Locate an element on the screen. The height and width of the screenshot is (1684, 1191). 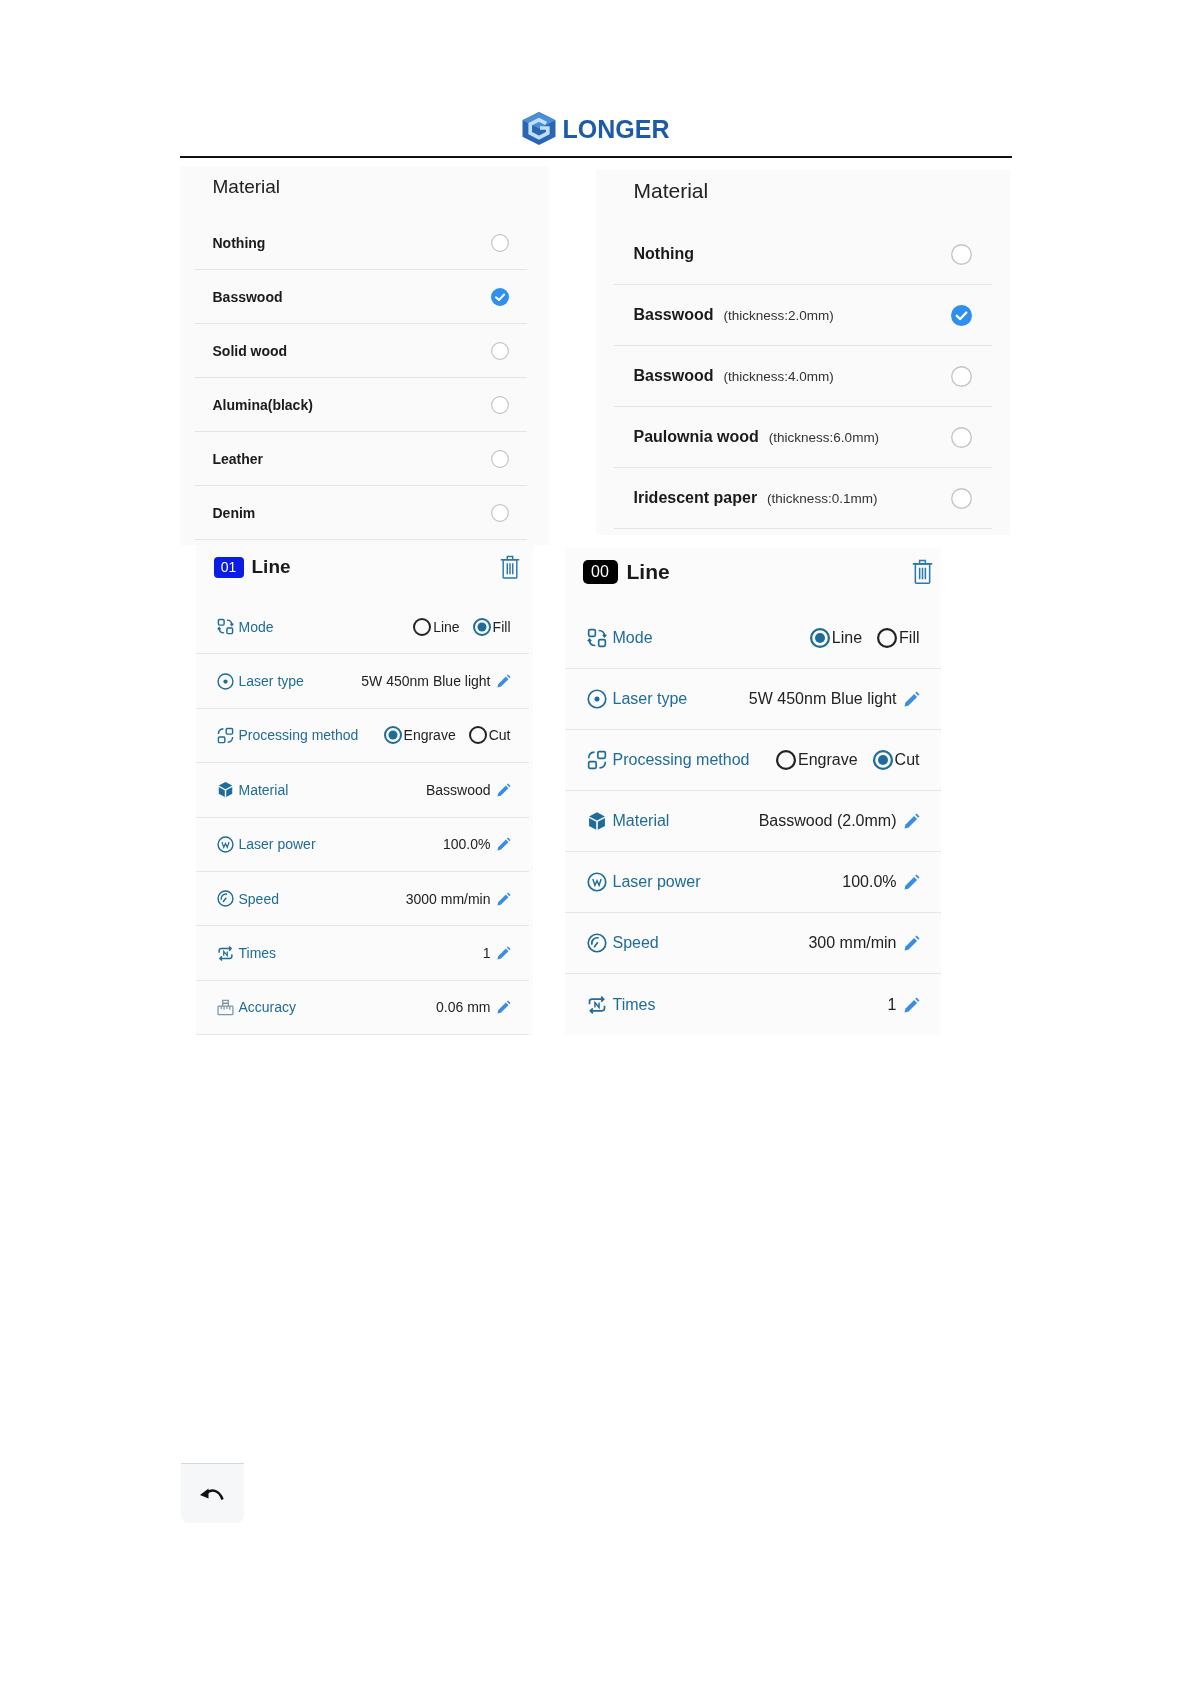
ruler-icon is located at coordinates (225, 1007).